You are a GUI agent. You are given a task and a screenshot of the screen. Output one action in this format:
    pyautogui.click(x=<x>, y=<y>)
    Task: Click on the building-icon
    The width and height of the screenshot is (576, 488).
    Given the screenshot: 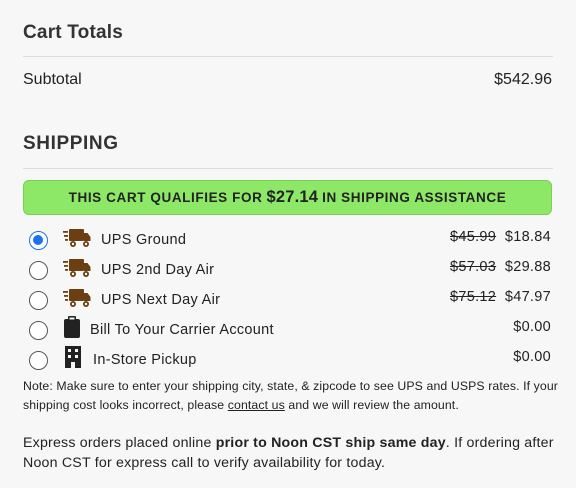 What is the action you would take?
    pyautogui.click(x=73, y=359)
    